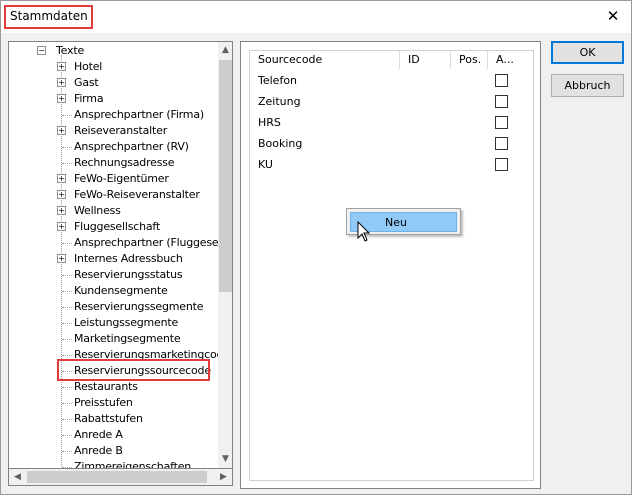 This screenshot has height=495, width=632. What do you see at coordinates (128, 258) in the screenshot?
I see `tree-item-label: Internes Adressbuch` at bounding box center [128, 258].